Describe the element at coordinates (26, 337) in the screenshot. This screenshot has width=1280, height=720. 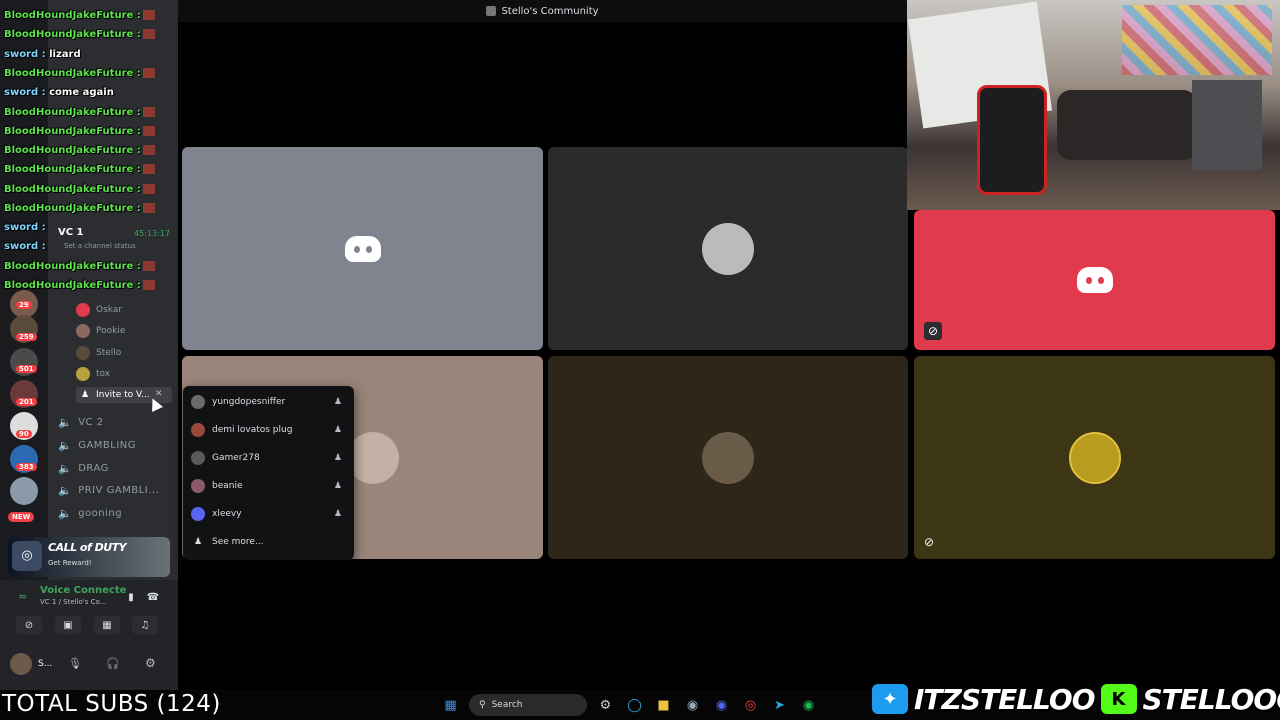
I see `server-badge: 259` at that location.